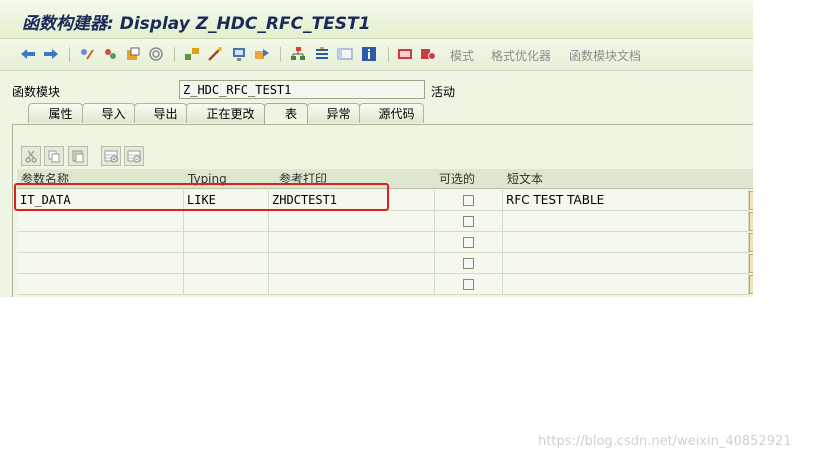 This screenshot has height=460, width=819. What do you see at coordinates (298, 54) in the screenshot?
I see `hierarchy-icon` at bounding box center [298, 54].